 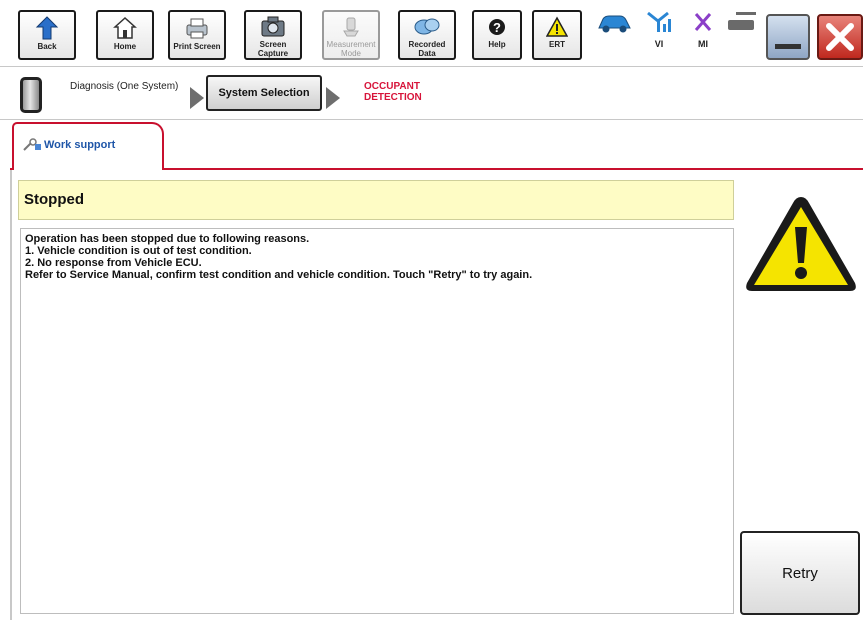 I want to click on print-screen-button: Print Screen, so click(x=197, y=35).